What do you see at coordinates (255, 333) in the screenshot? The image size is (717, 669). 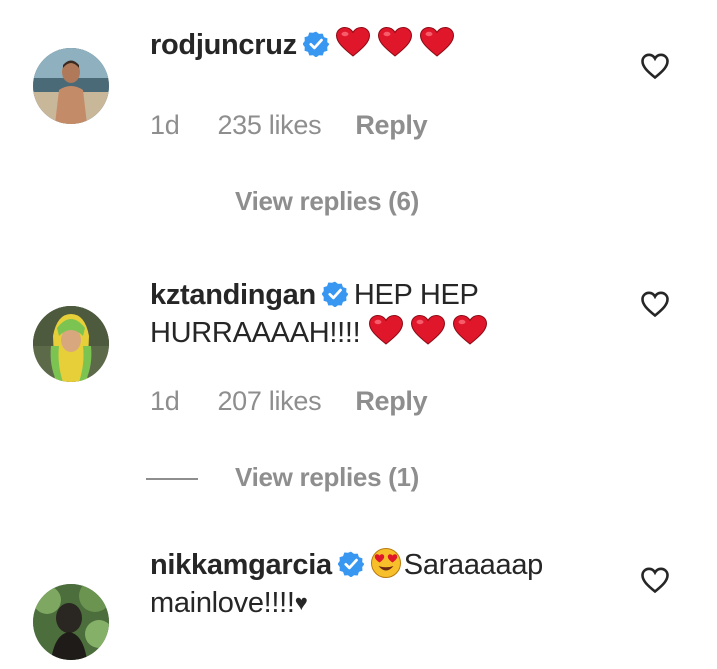 I see `comment-text-line: HURRAAAAH!!!!` at bounding box center [255, 333].